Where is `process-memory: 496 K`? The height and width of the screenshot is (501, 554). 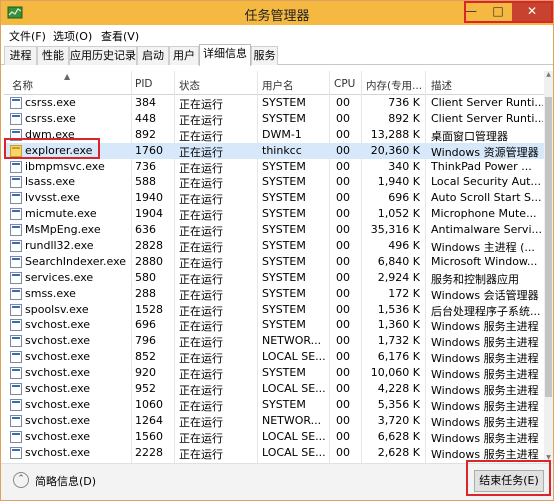
process-memory: 496 K is located at coordinates (404, 246).